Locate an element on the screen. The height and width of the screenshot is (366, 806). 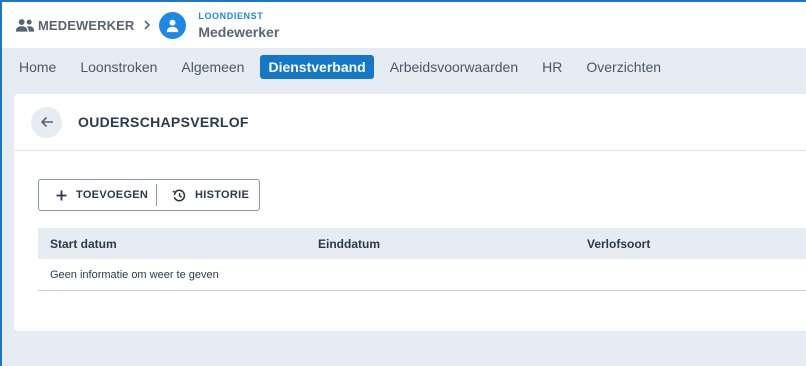
page-title: OUDERSCHAPSVERLOF is located at coordinates (163, 122).